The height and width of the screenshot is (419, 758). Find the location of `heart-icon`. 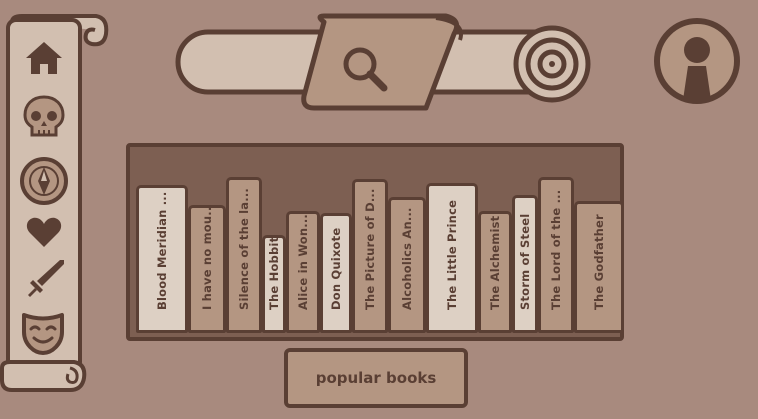

heart-icon is located at coordinates (44, 232).